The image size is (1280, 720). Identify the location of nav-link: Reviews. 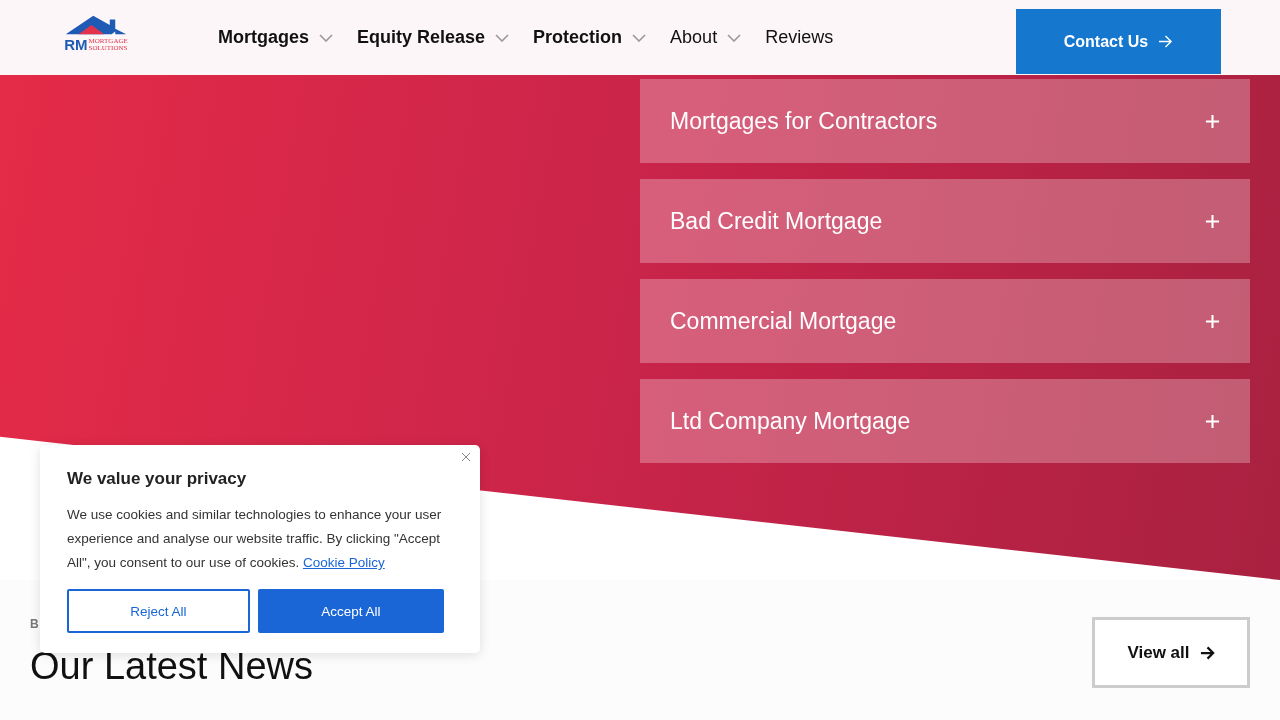
(799, 37).